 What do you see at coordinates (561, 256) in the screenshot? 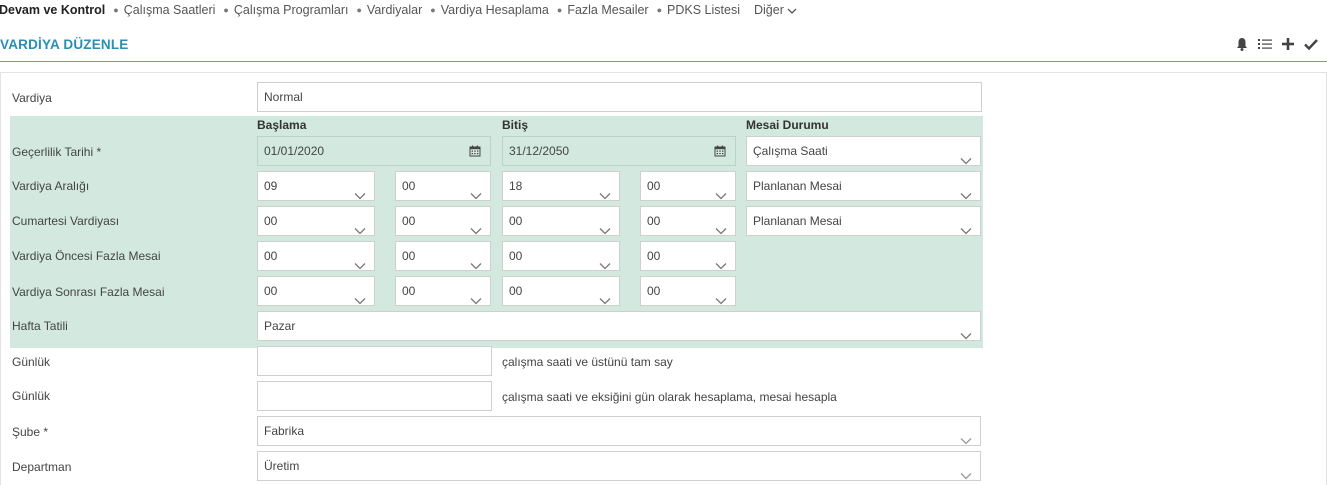
I see `oncesi-end-hour-select: 00` at bounding box center [561, 256].